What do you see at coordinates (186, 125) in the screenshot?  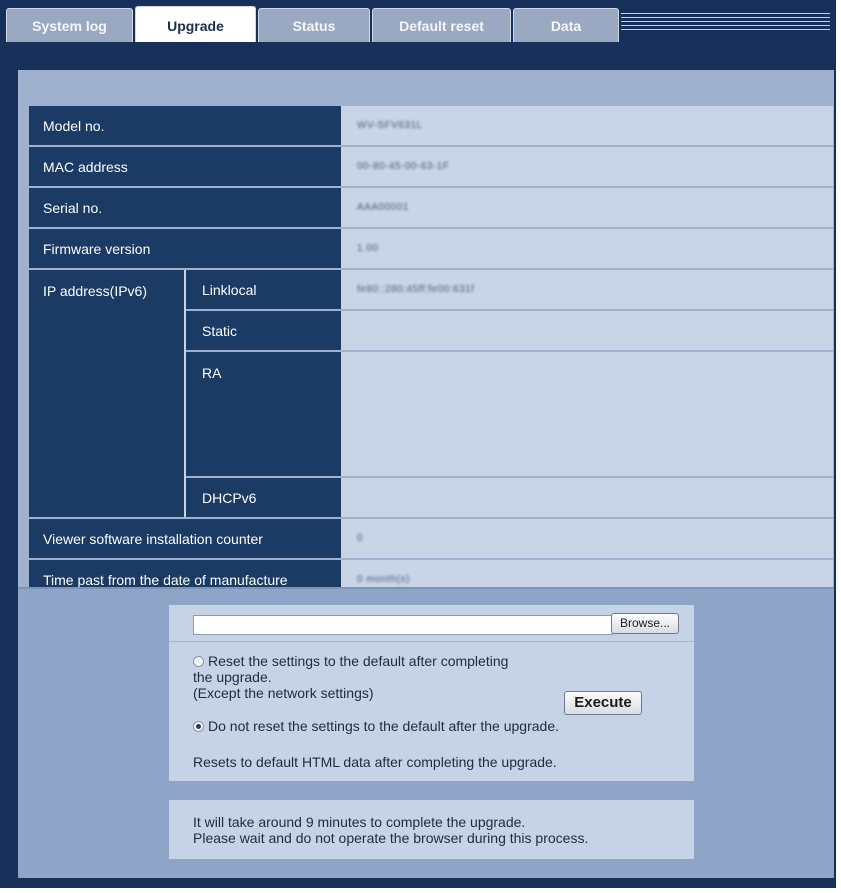 I see `model-no-label: Model no.` at bounding box center [186, 125].